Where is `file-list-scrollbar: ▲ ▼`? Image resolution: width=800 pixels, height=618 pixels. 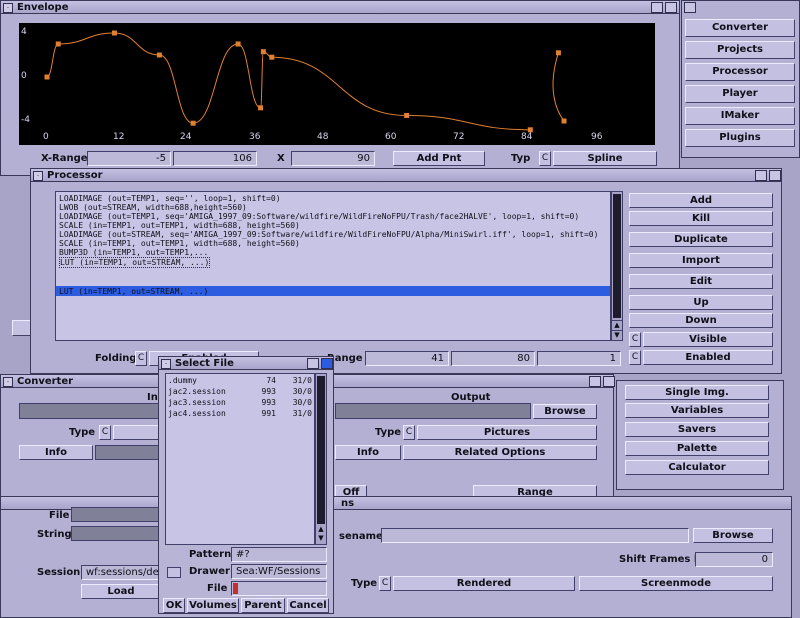
file-list-scrollbar: ▲ ▼ is located at coordinates (321, 459).